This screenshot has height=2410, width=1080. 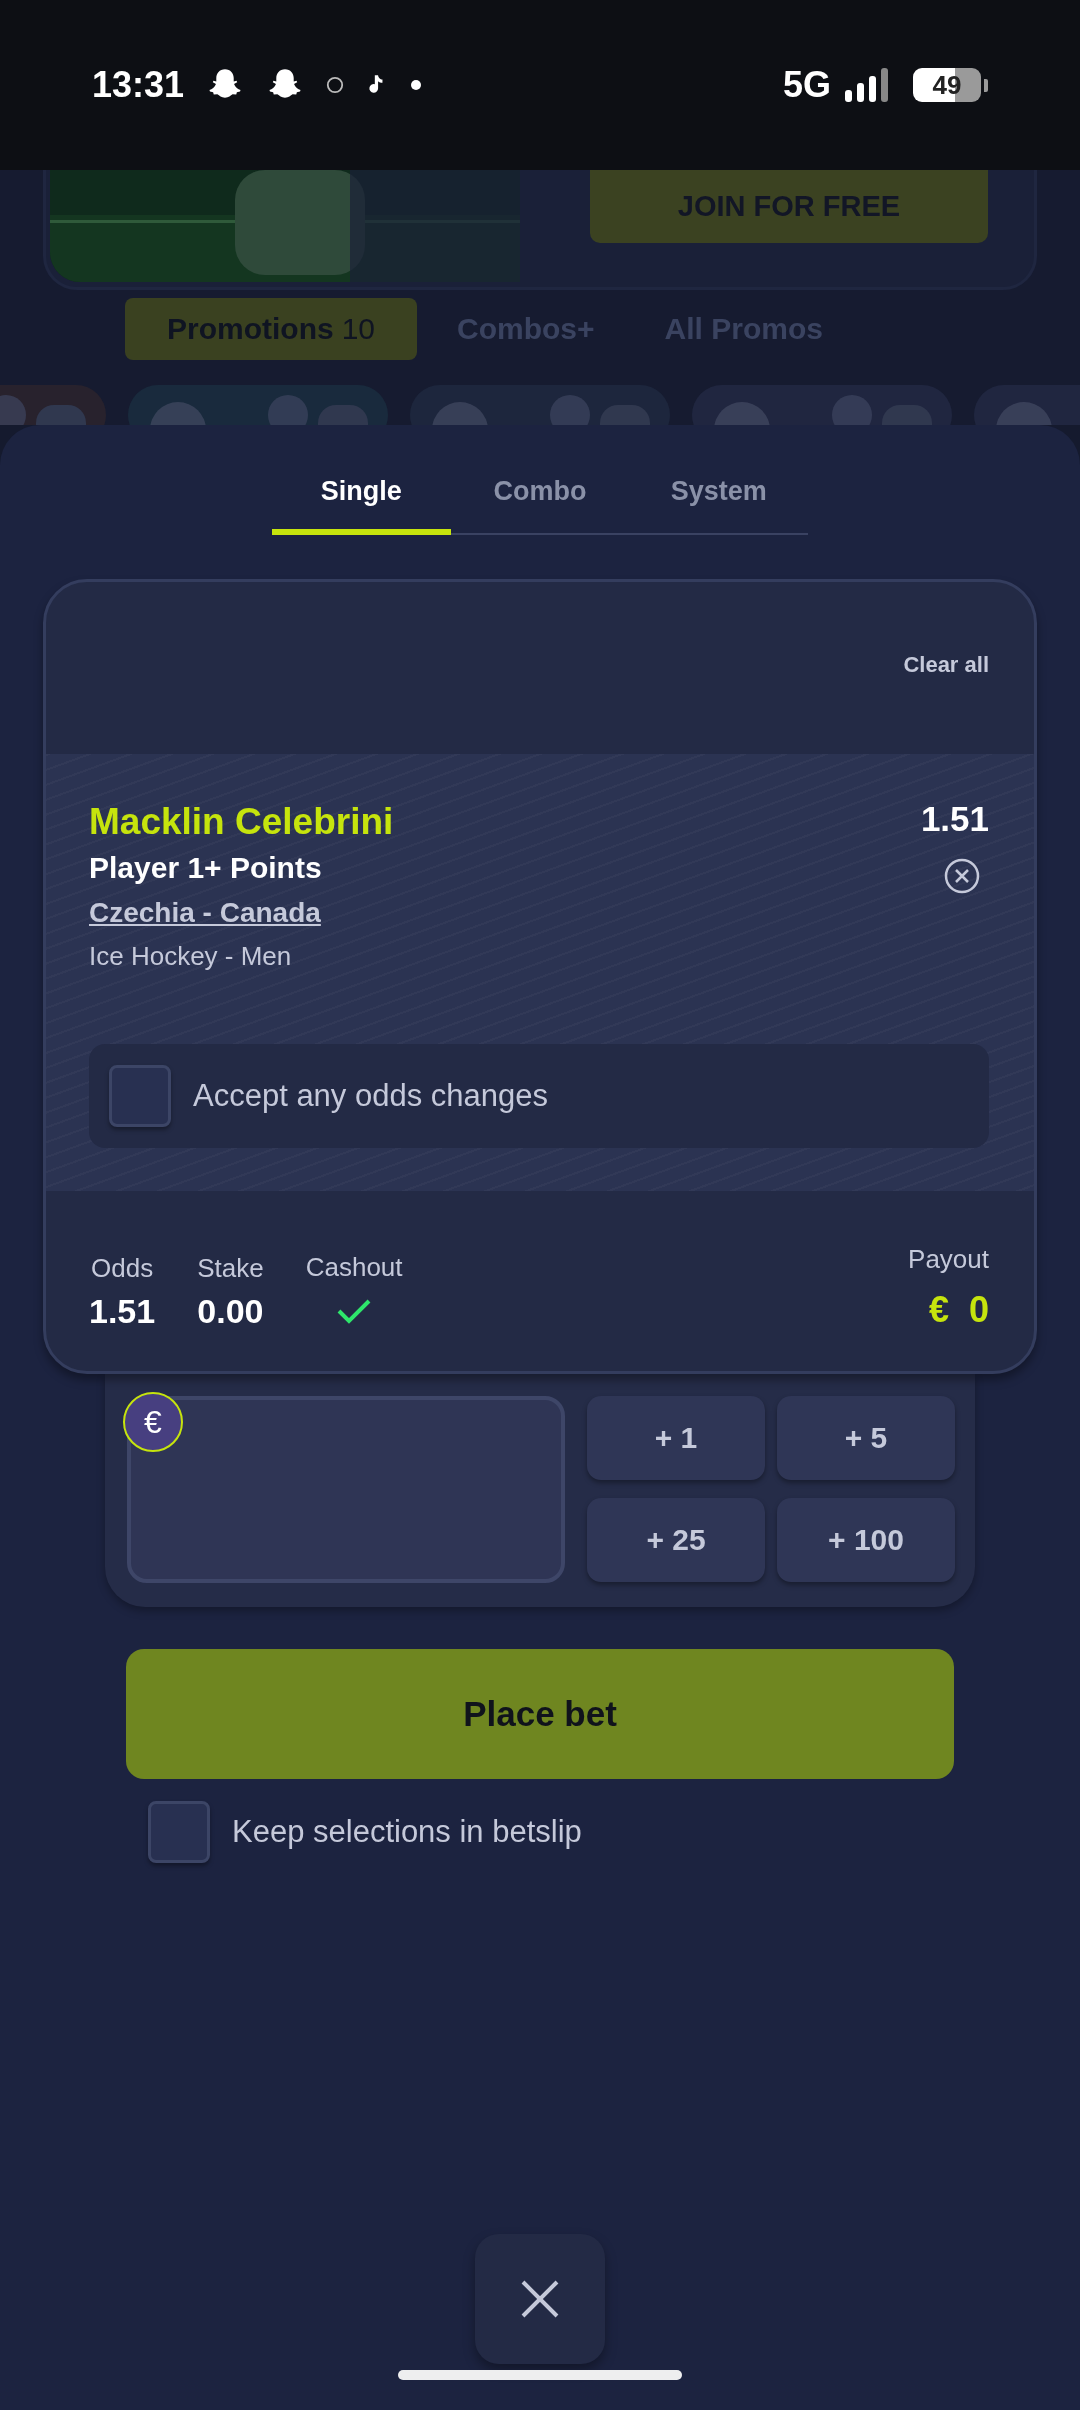 I want to click on odds-label: Odds, so click(x=122, y=1268).